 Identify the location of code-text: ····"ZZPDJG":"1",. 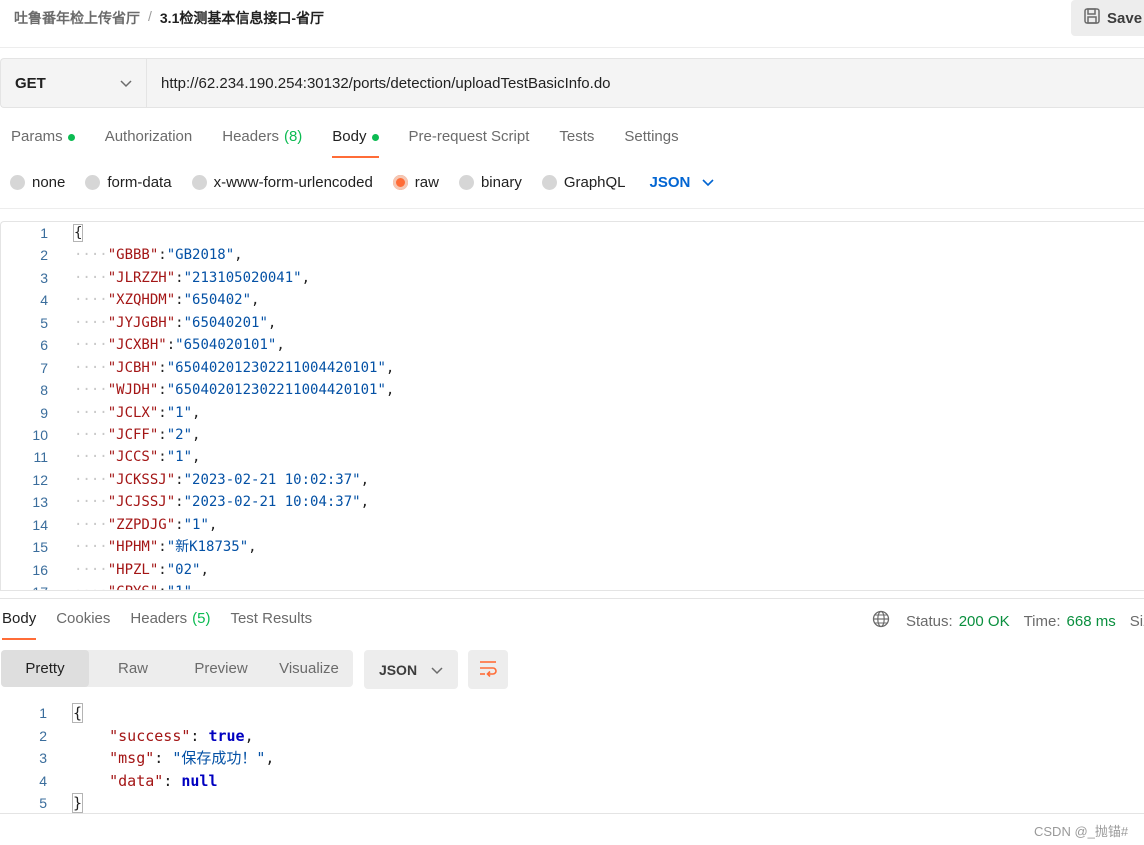
(145, 525).